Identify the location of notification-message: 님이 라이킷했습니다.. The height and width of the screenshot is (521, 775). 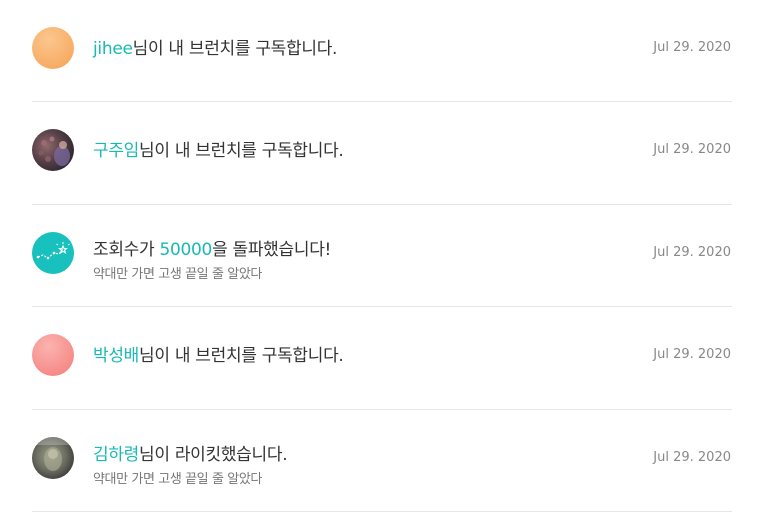
(213, 454).